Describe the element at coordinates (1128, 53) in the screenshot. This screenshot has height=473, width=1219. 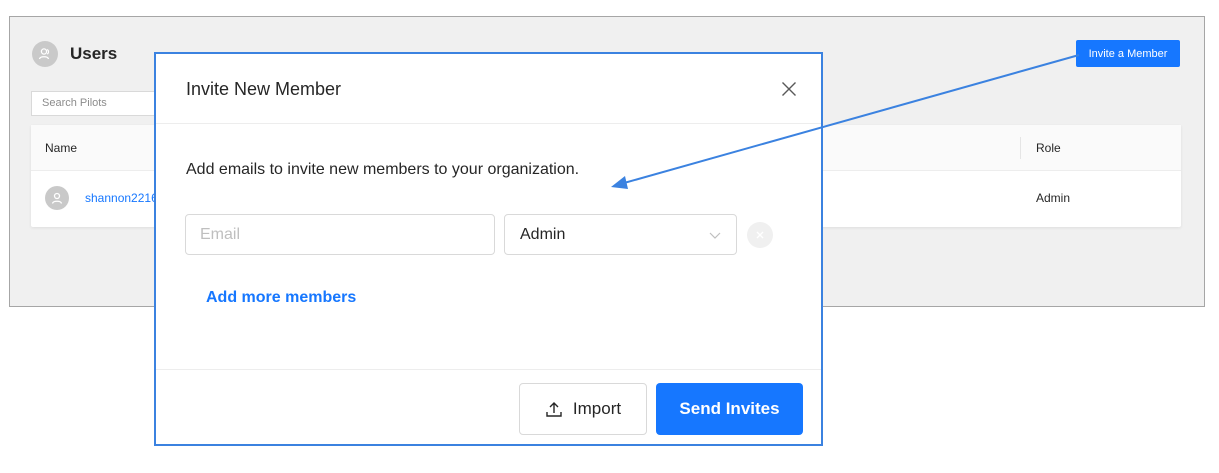
I see `invite-member-button: Invite a Member` at that location.